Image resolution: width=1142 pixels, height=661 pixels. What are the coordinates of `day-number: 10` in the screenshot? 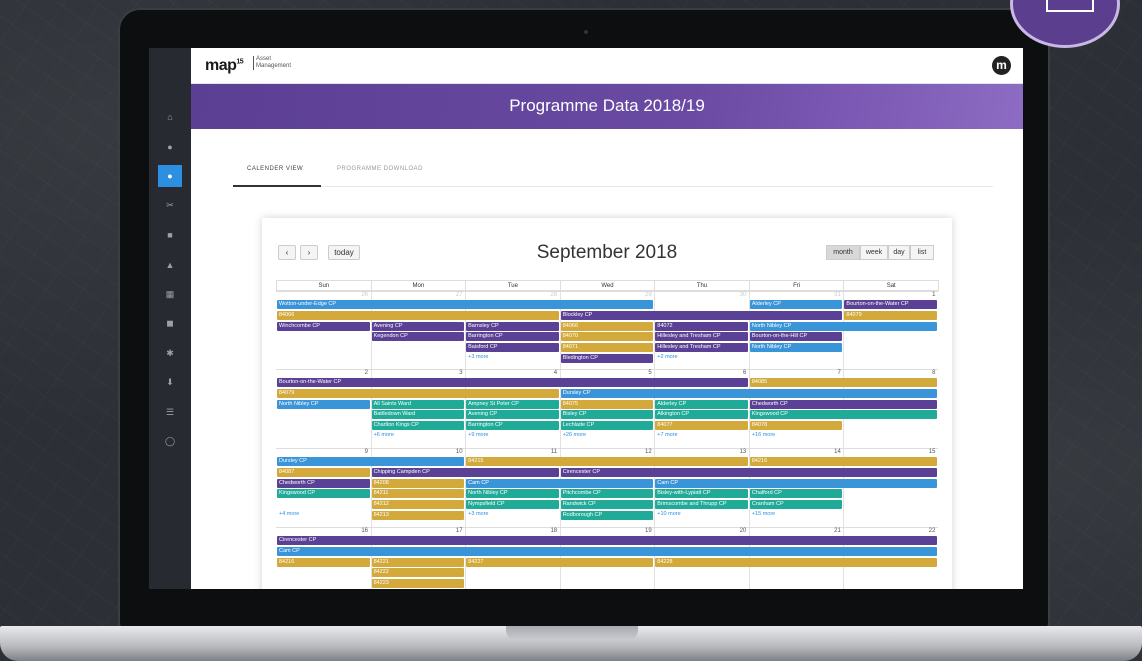 It's located at (417, 452).